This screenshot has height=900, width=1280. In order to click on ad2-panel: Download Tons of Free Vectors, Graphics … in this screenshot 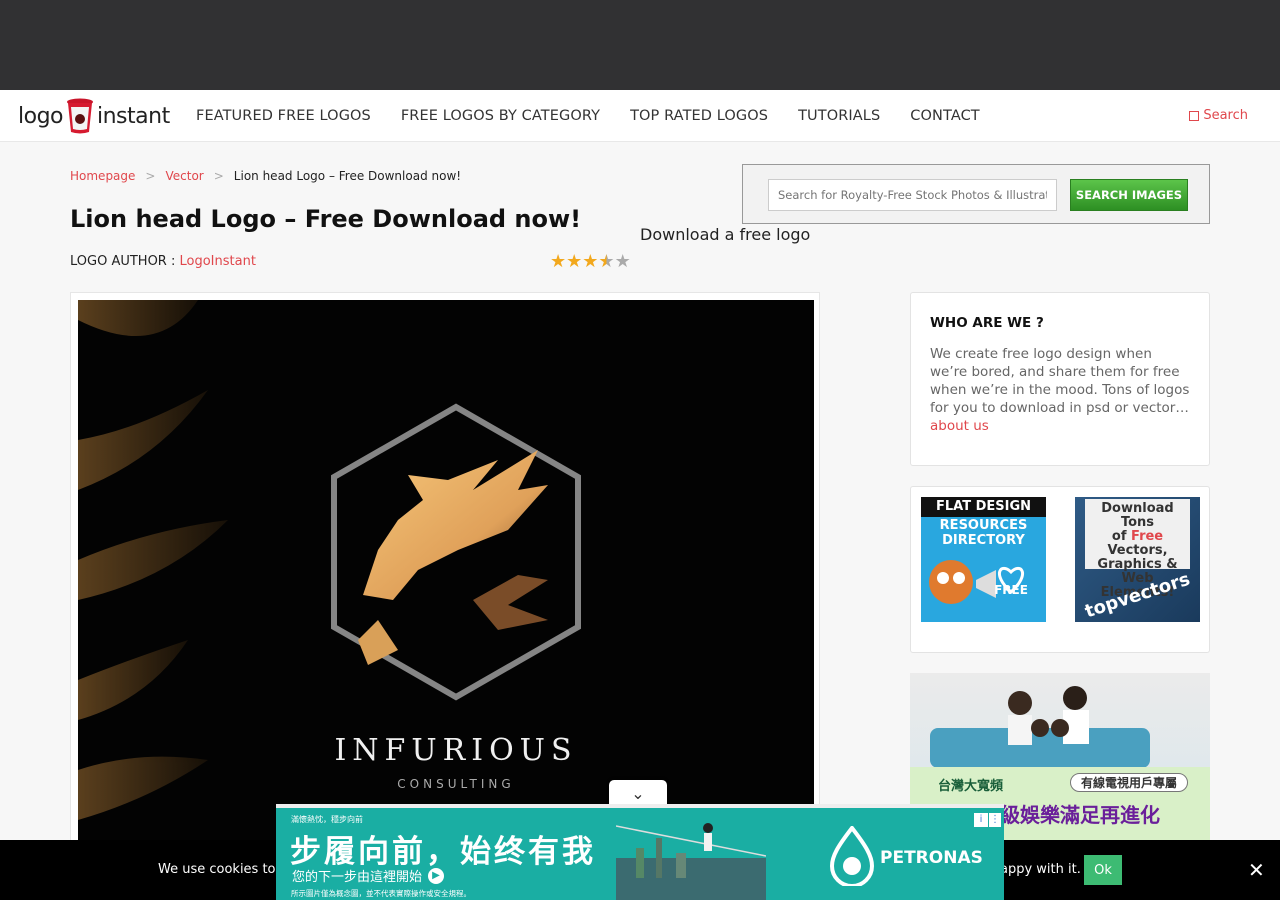, I will do `click(1137, 549)`.